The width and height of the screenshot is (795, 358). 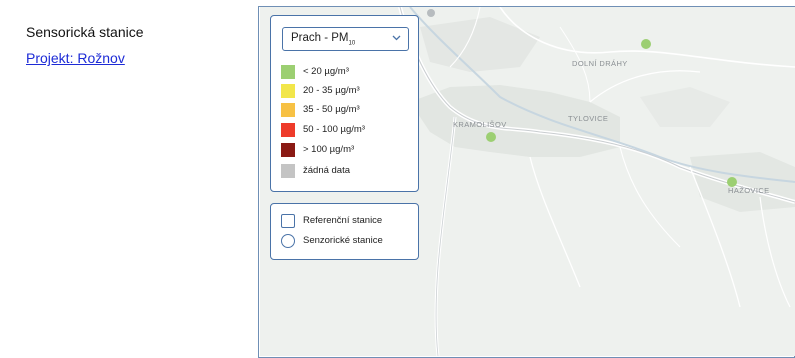 What do you see at coordinates (343, 220) in the screenshot?
I see `layer-label: Referenční stanice` at bounding box center [343, 220].